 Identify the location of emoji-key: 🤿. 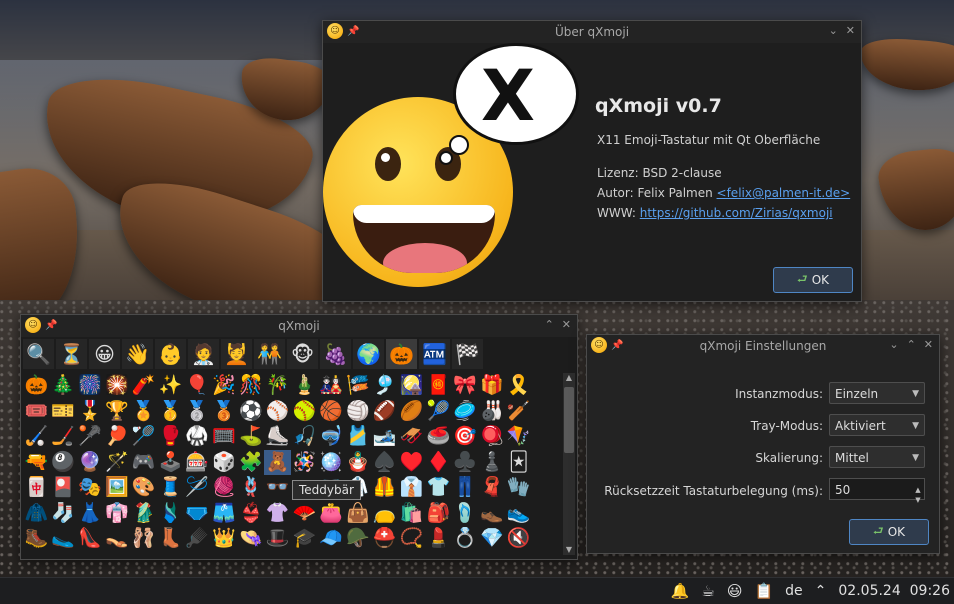
(331, 437).